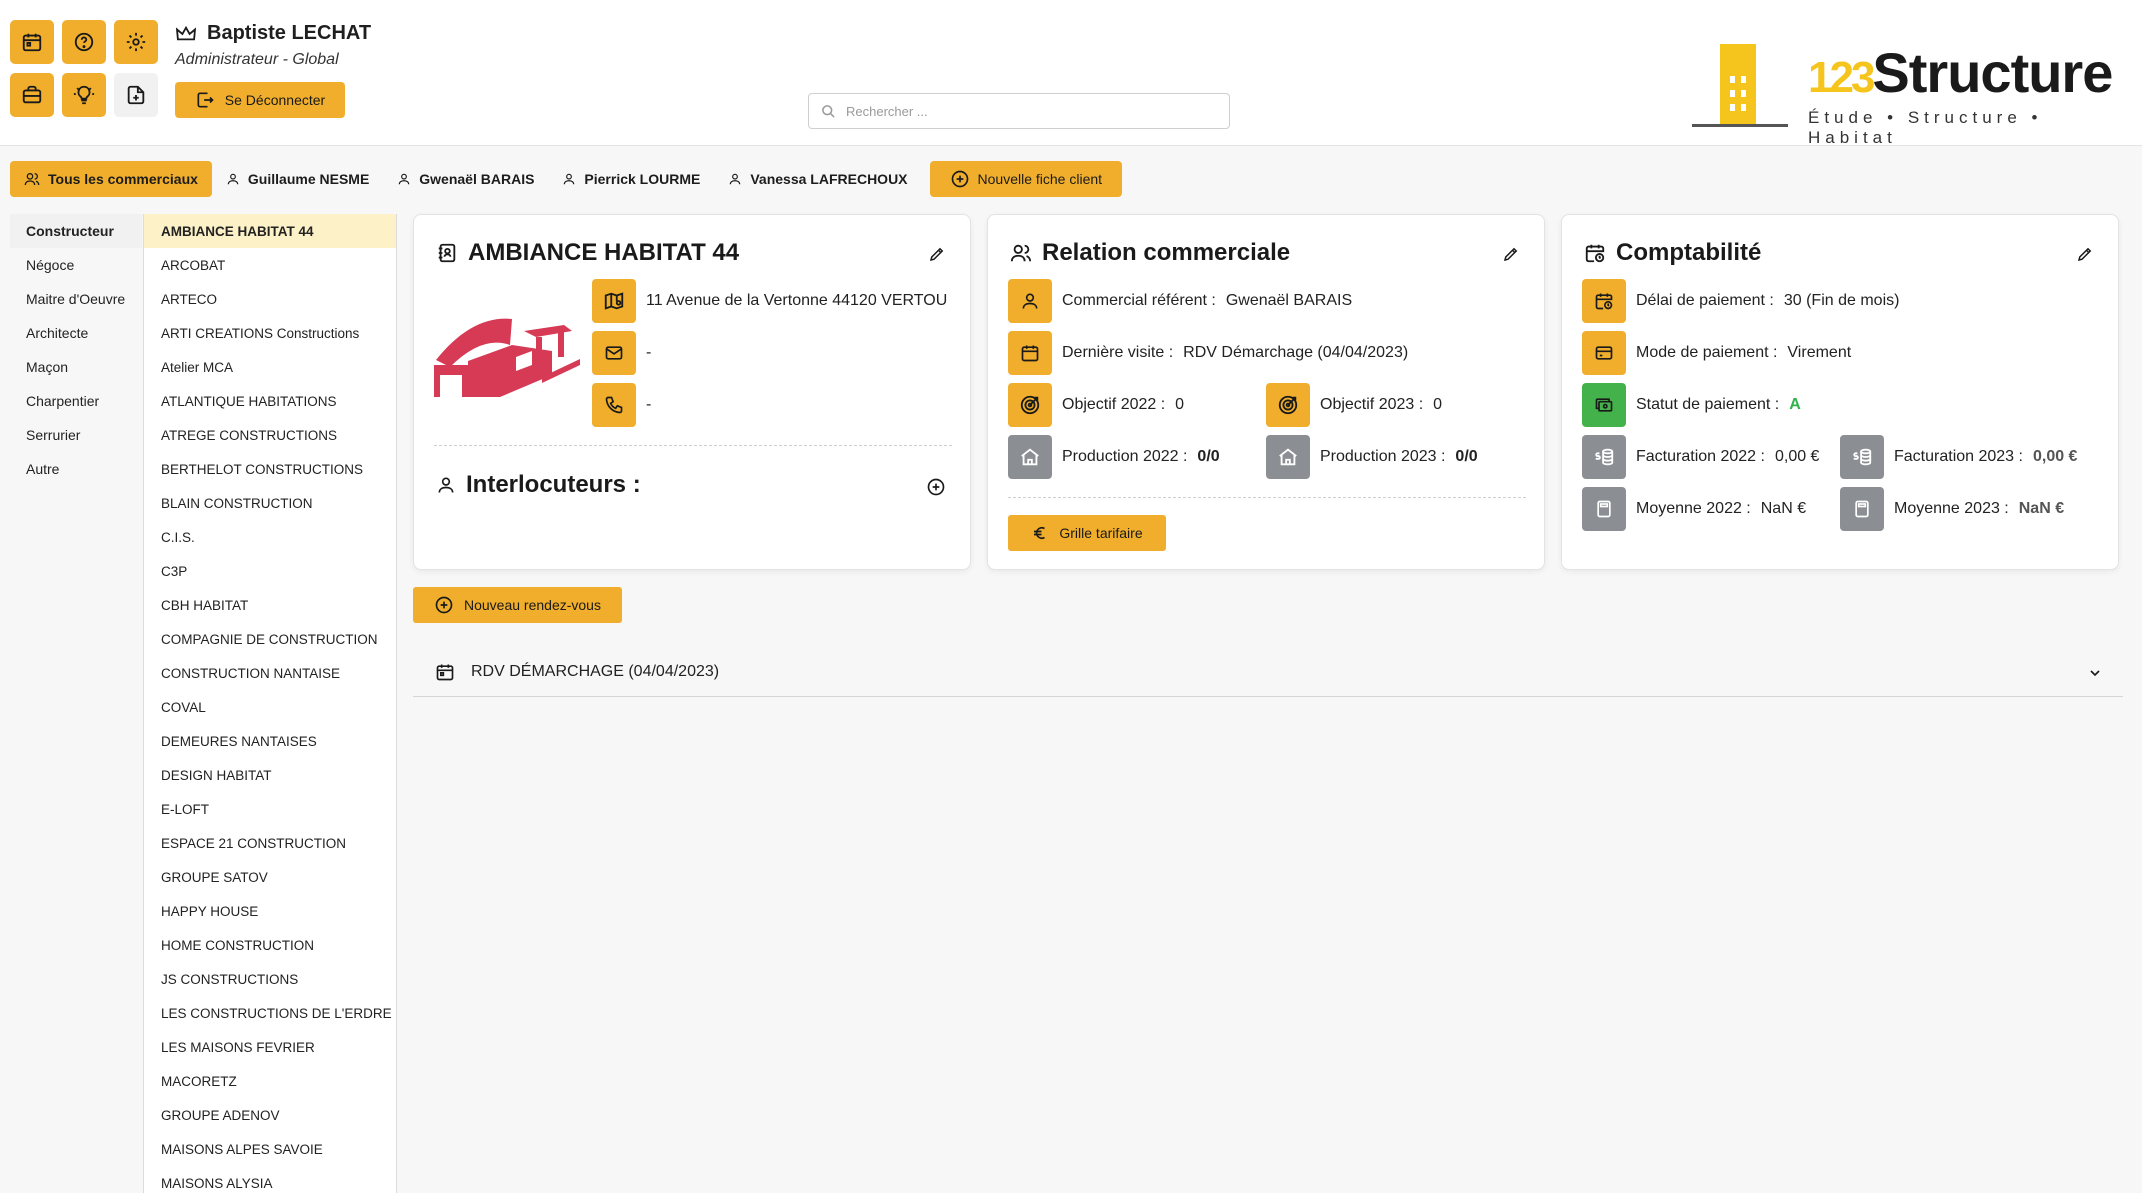 The width and height of the screenshot is (2142, 1193). Describe the element at coordinates (517, 605) in the screenshot. I see `new-appointment-button: Nouveau rendez-vous` at that location.